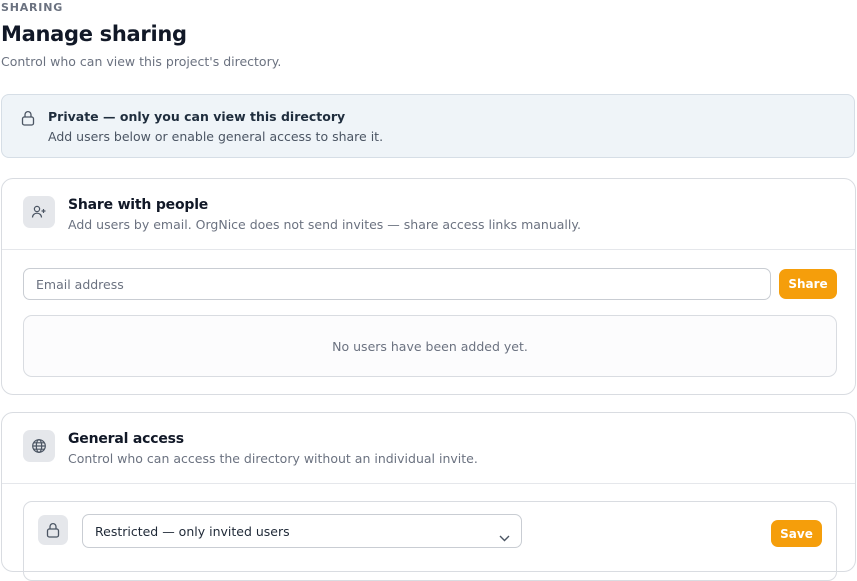  Describe the element at coordinates (126, 439) in the screenshot. I see `general-card-title: General access` at that location.